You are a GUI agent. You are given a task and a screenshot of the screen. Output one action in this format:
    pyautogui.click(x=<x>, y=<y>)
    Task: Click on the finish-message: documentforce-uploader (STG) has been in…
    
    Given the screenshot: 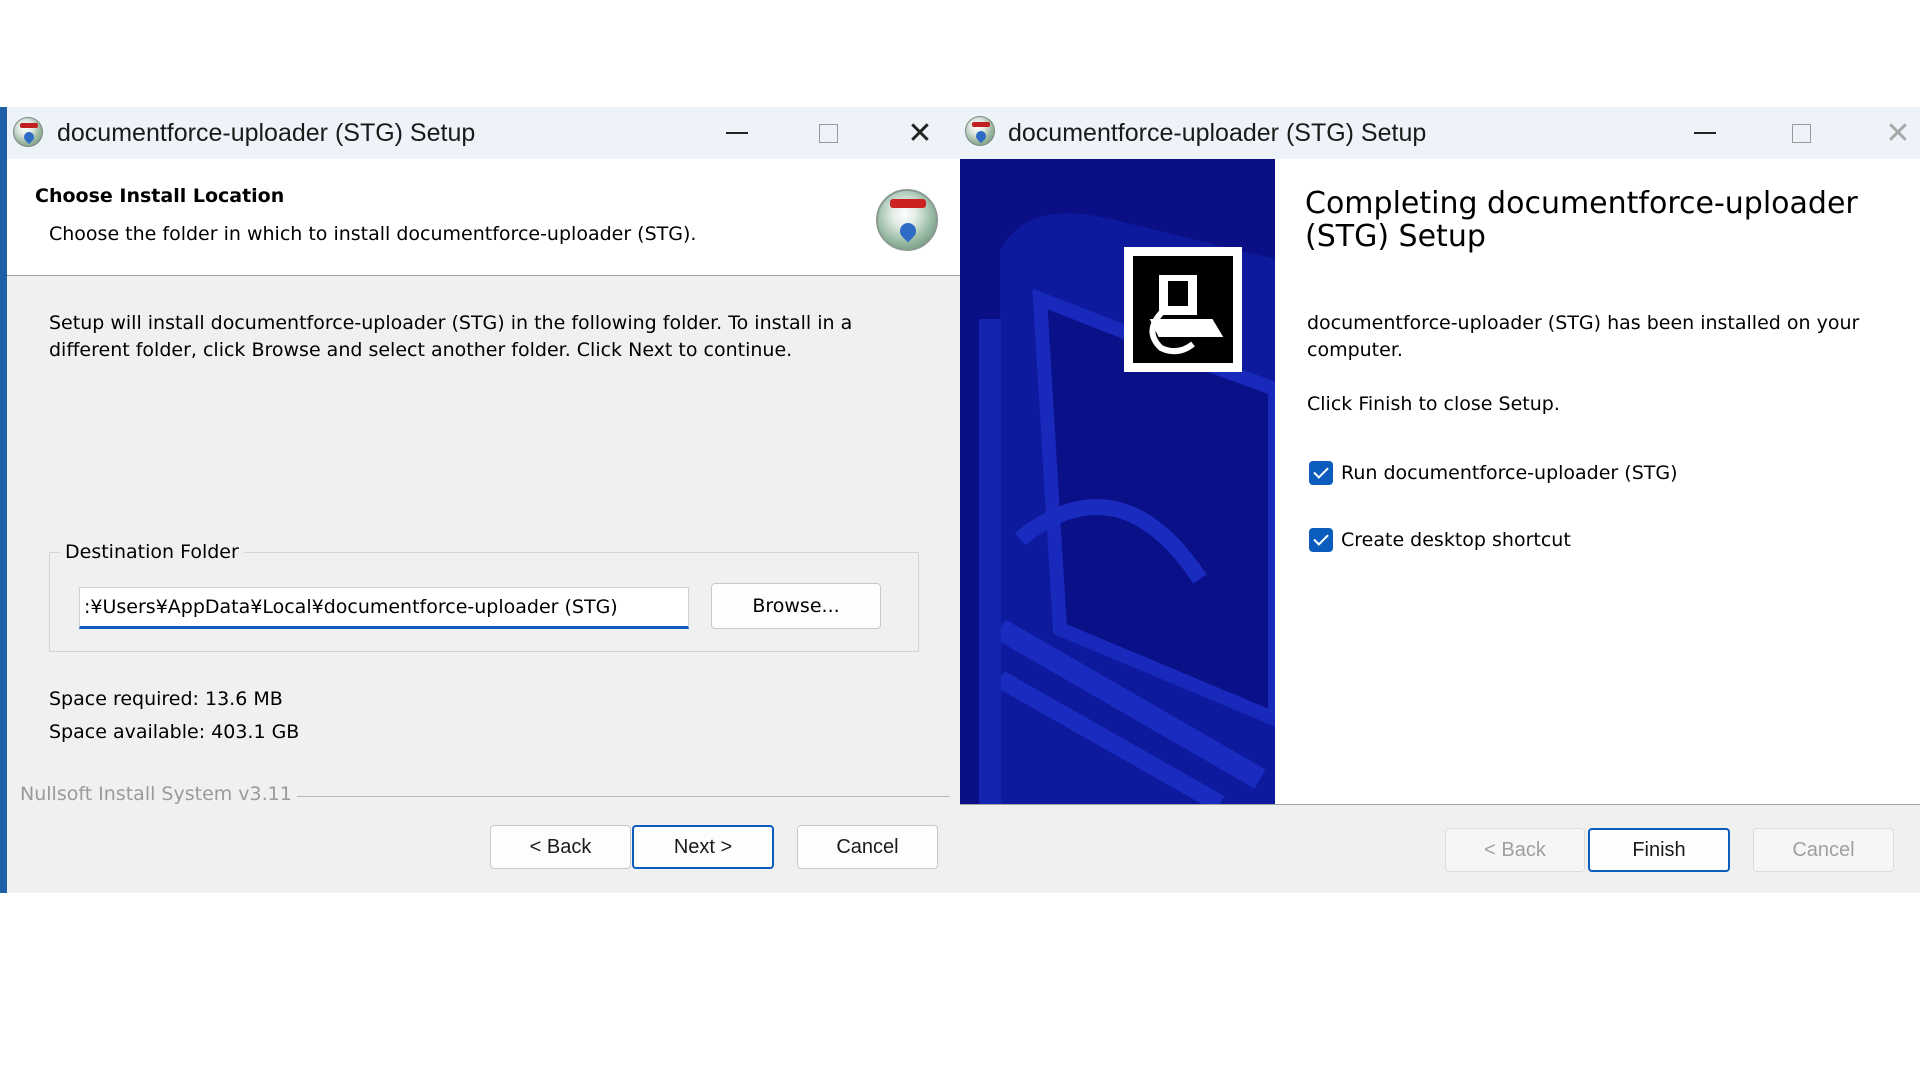 What is the action you would take?
    pyautogui.click(x=1583, y=336)
    